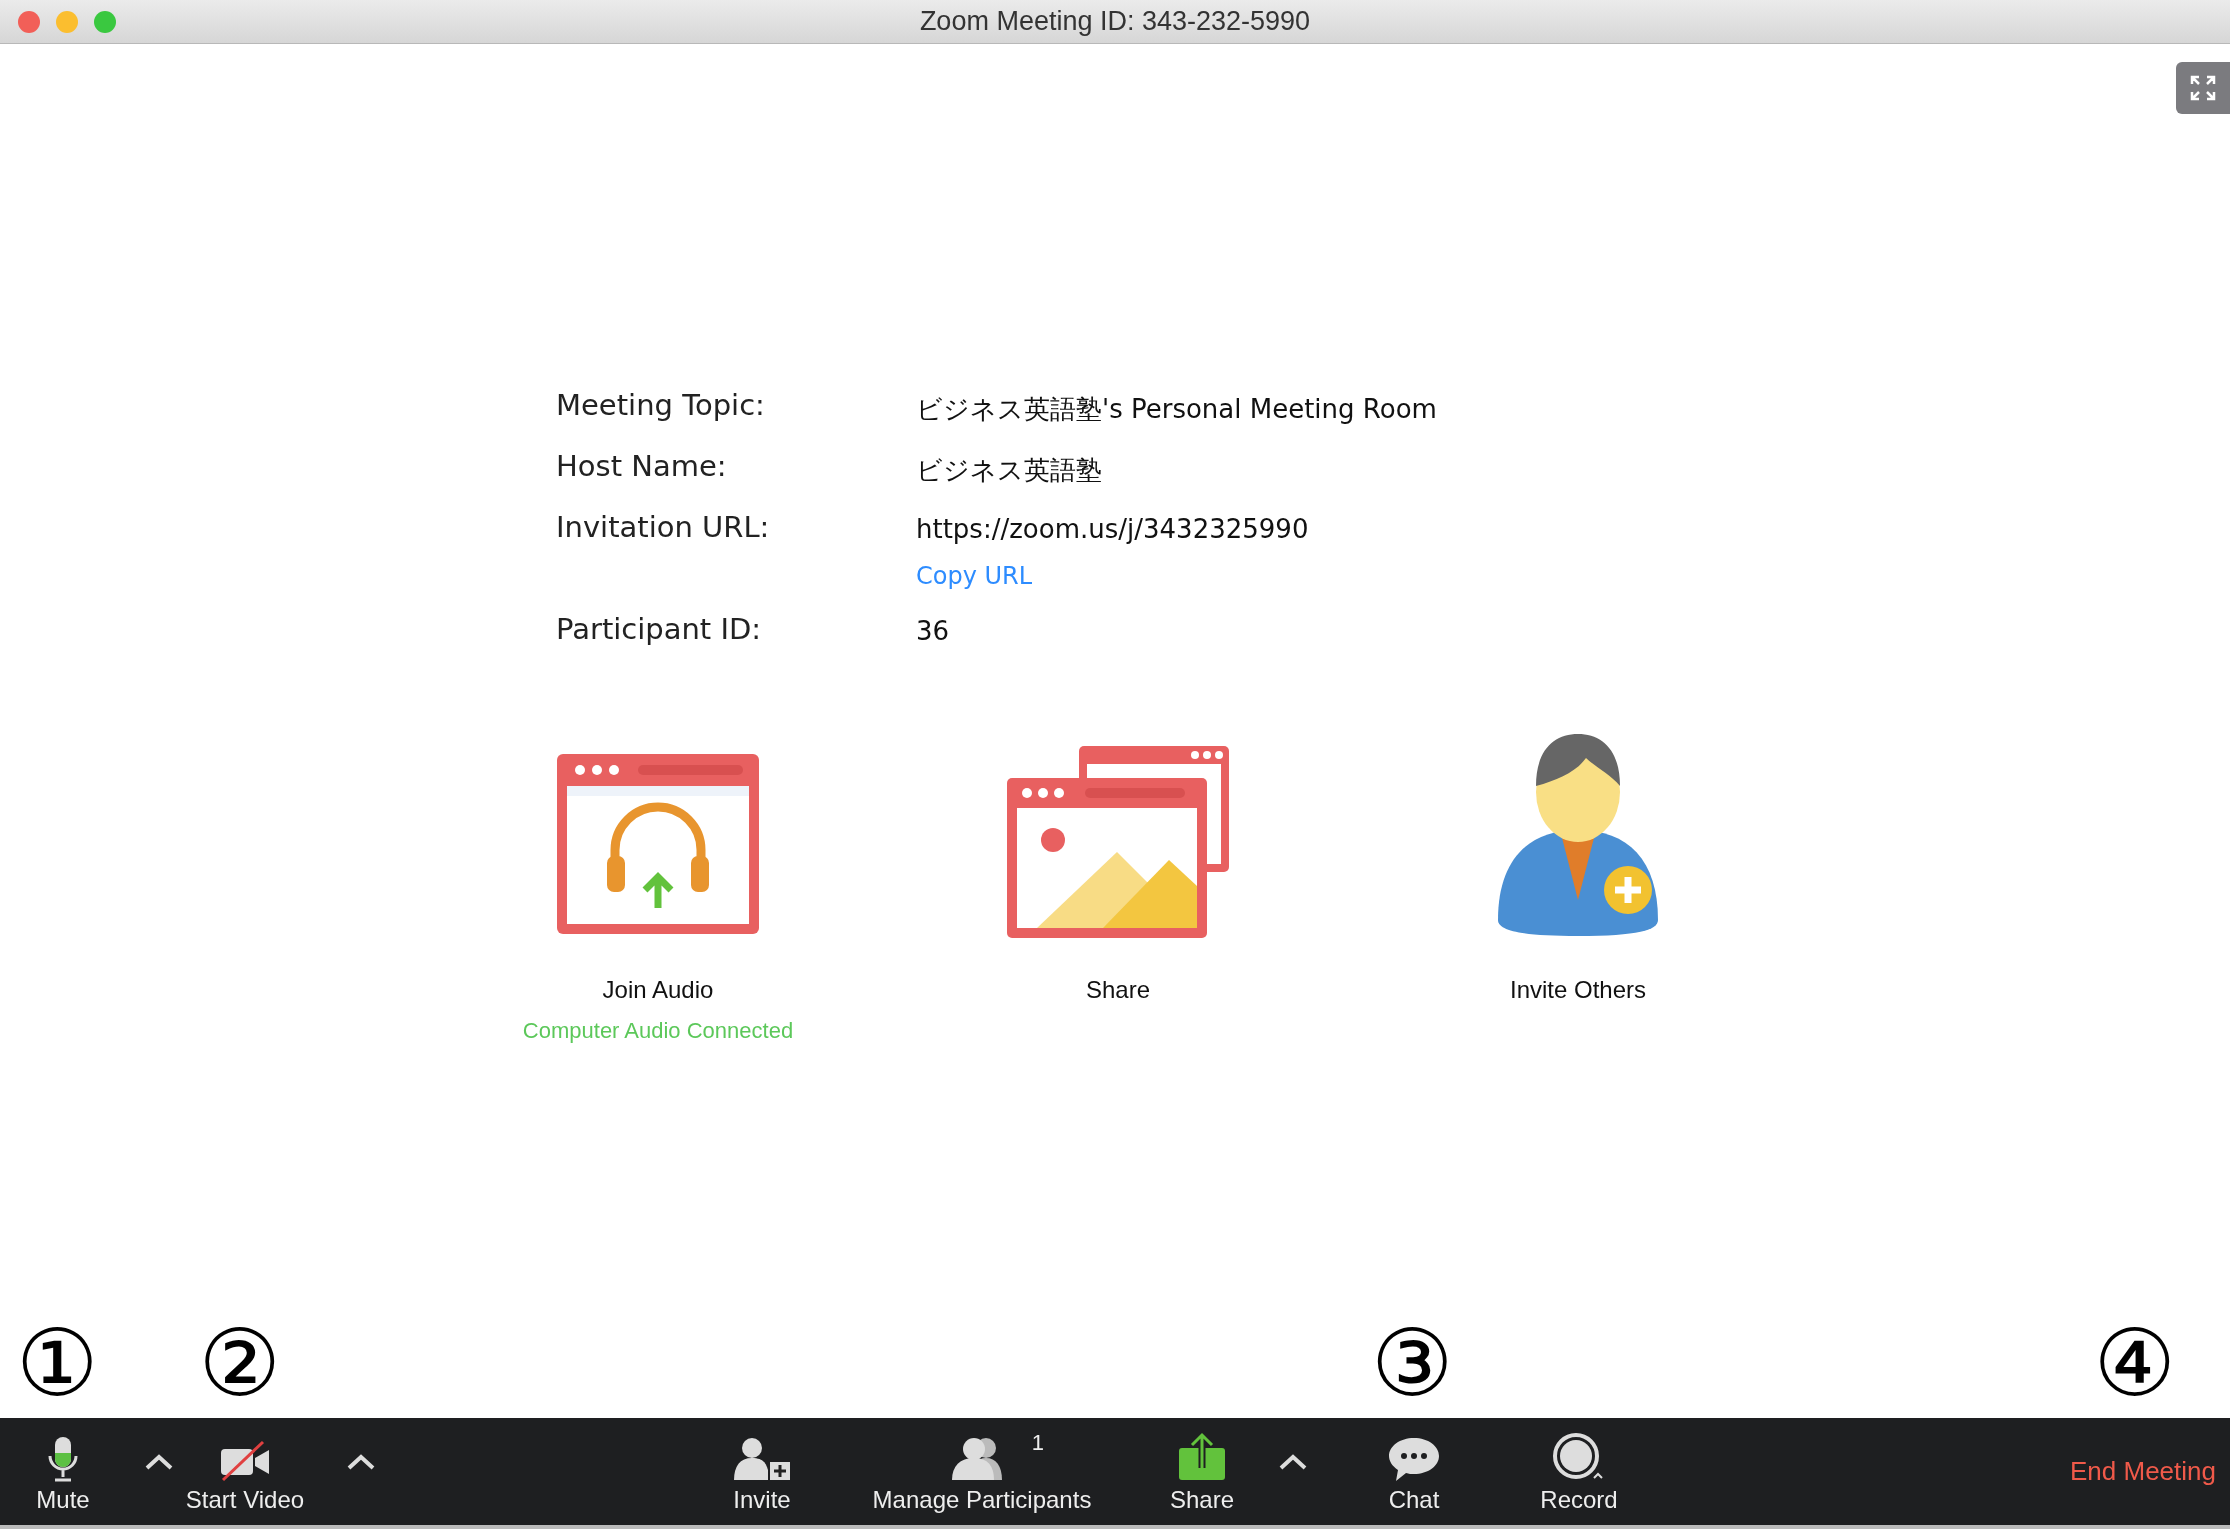  What do you see at coordinates (1412, 1364) in the screenshot?
I see `circled-number: ③` at bounding box center [1412, 1364].